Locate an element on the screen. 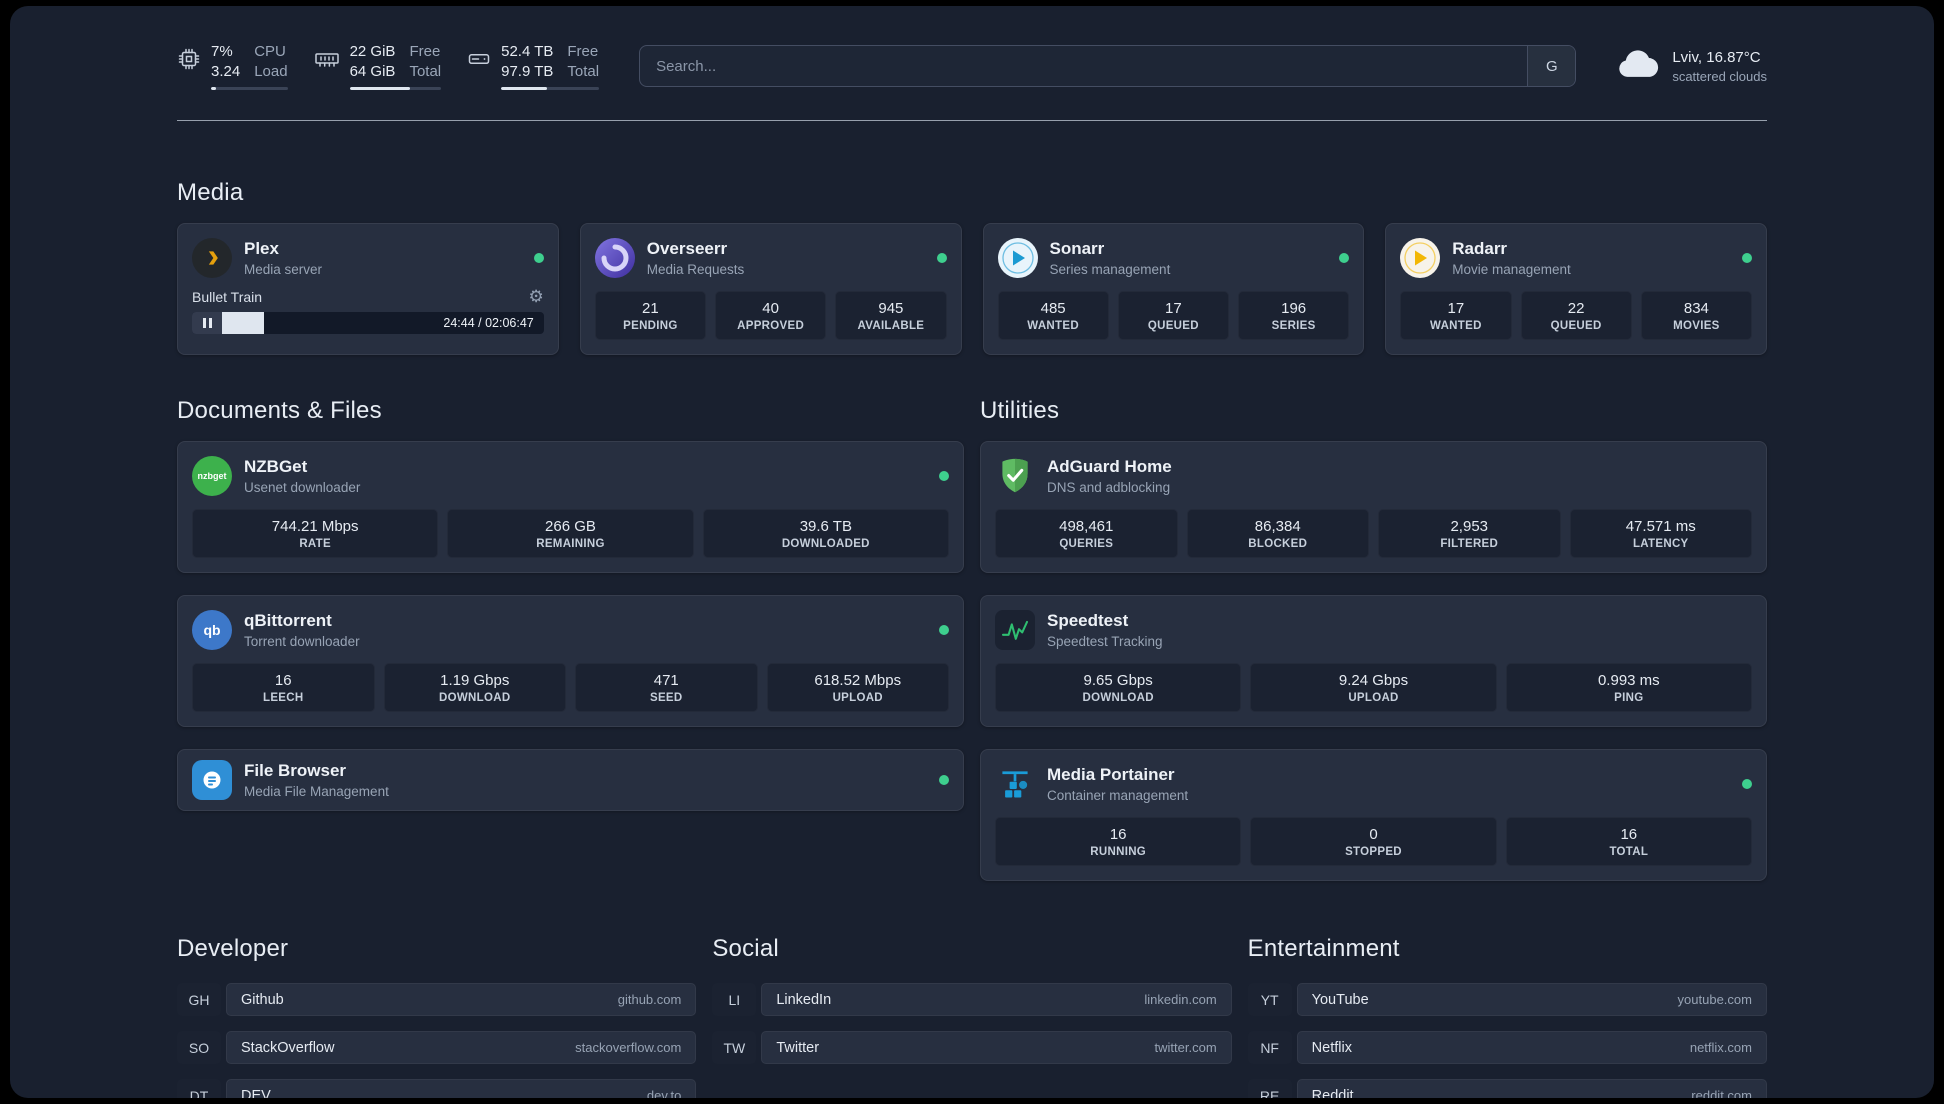 This screenshot has width=1944, height=1104. bookmark-url: netflix.com is located at coordinates (1720, 1047).